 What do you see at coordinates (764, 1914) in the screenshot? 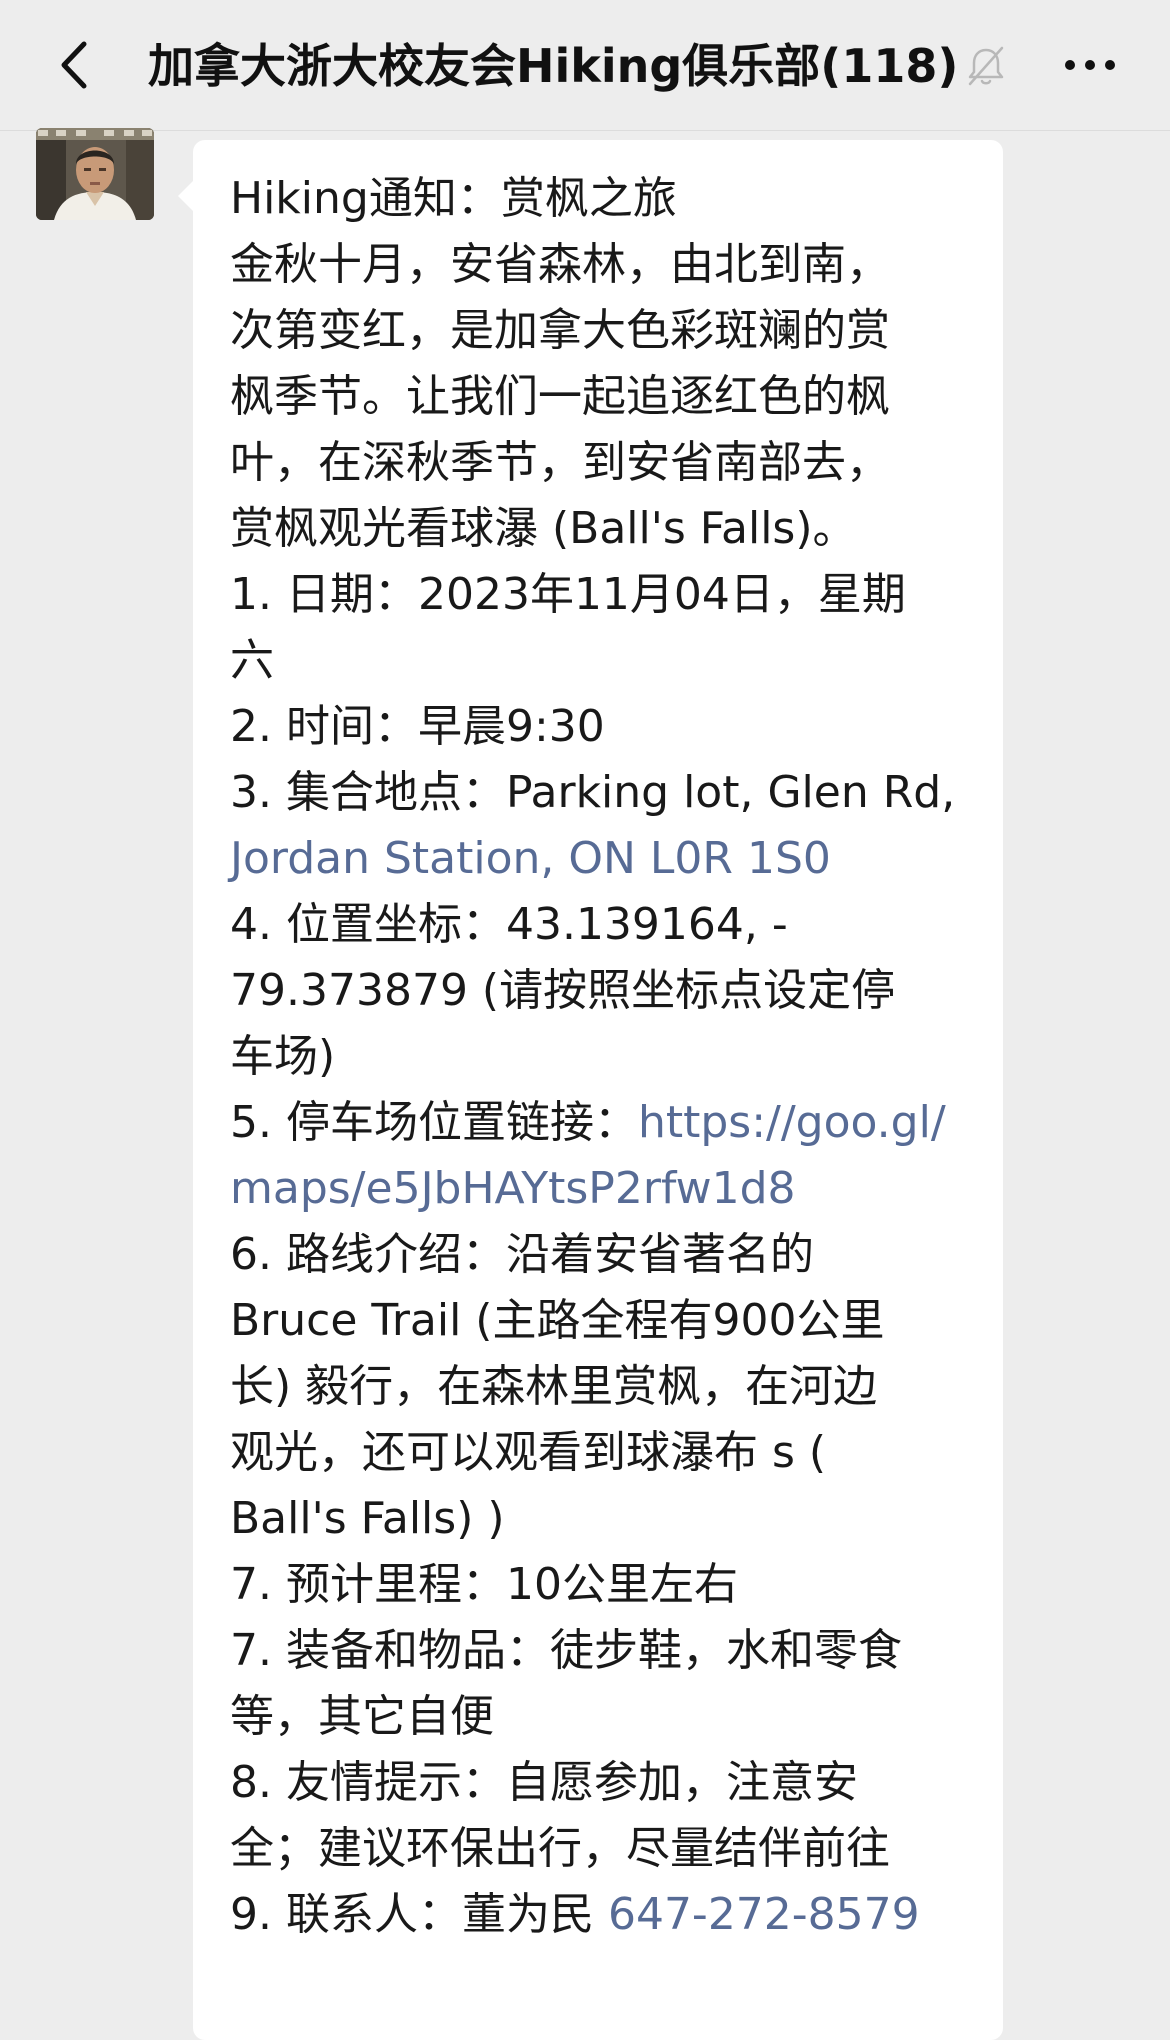
I see `phone-link: 647-272-8579` at bounding box center [764, 1914].